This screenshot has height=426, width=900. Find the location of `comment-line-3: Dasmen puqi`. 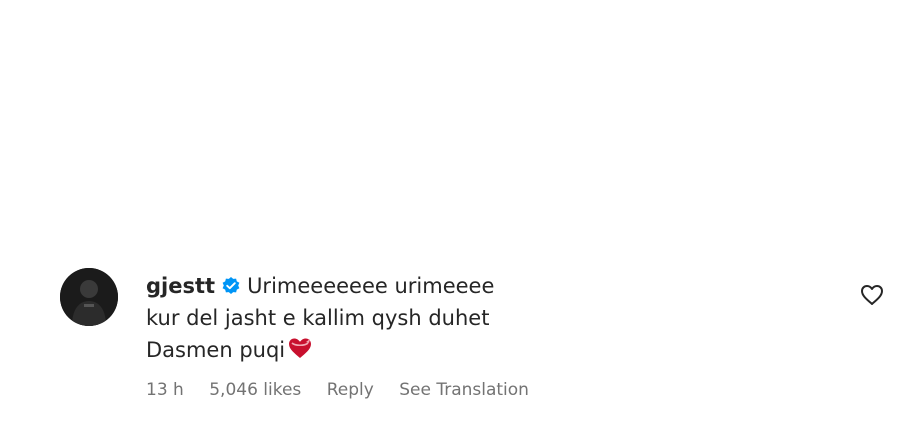

comment-line-3: Dasmen puqi is located at coordinates (229, 351).